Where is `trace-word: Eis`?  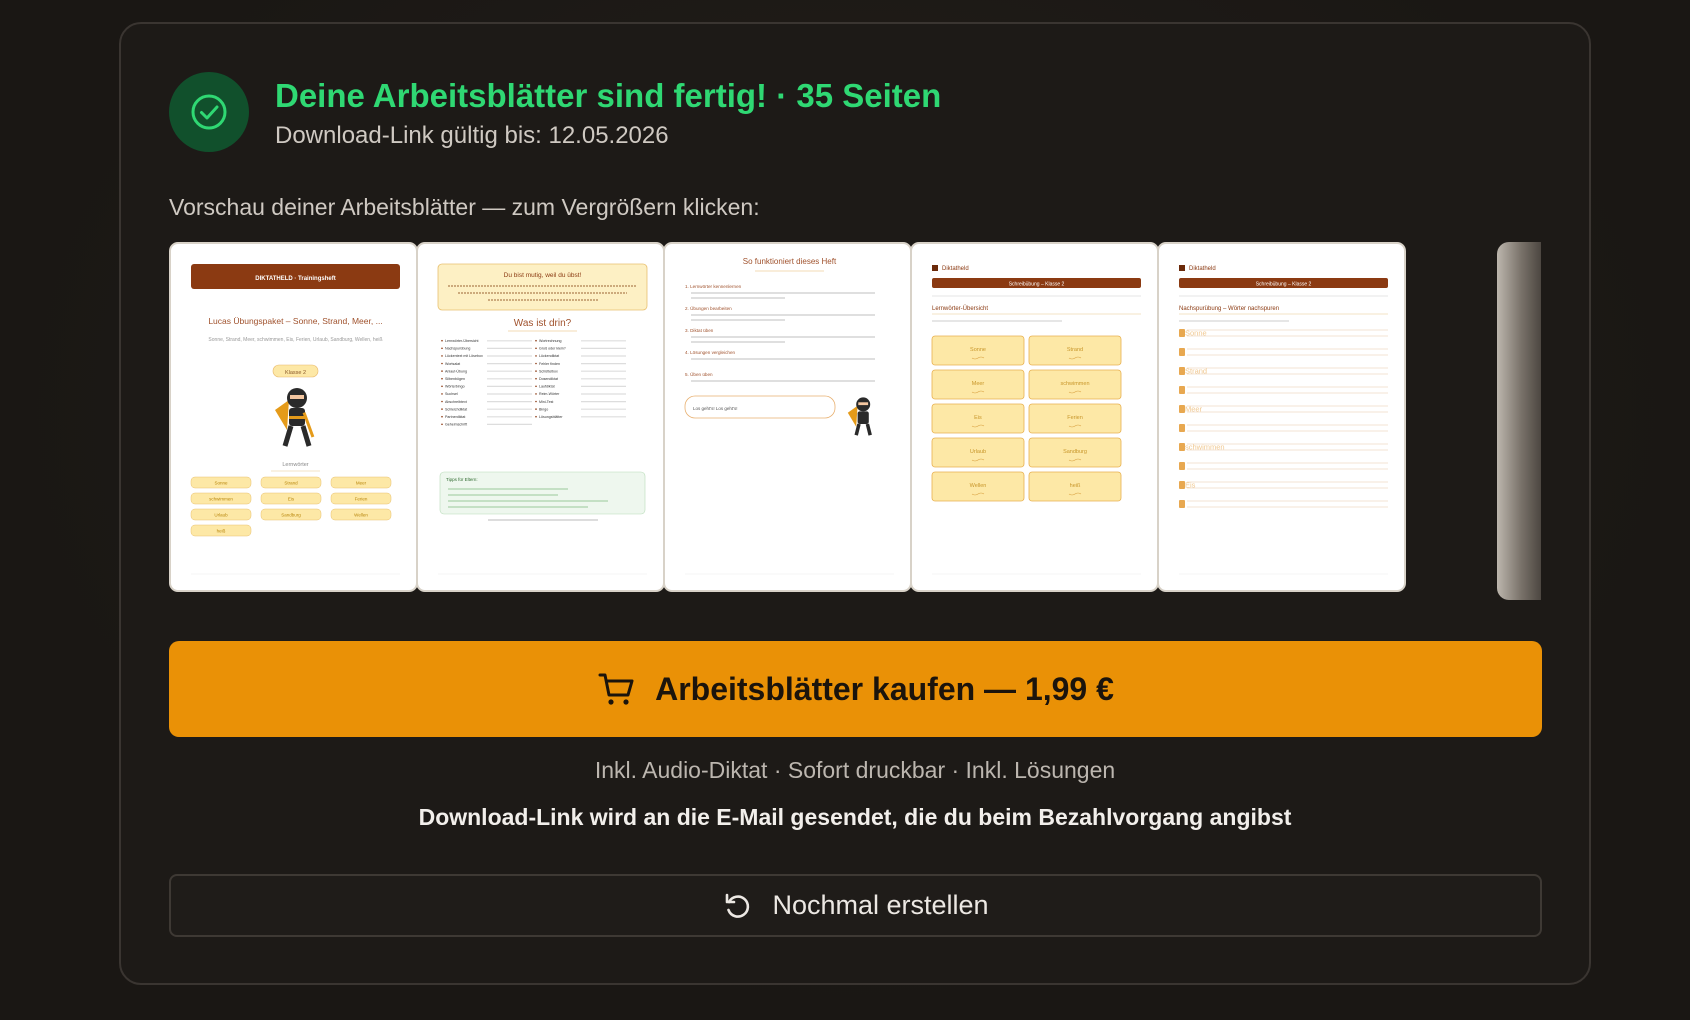
trace-word: Eis is located at coordinates (1190, 485).